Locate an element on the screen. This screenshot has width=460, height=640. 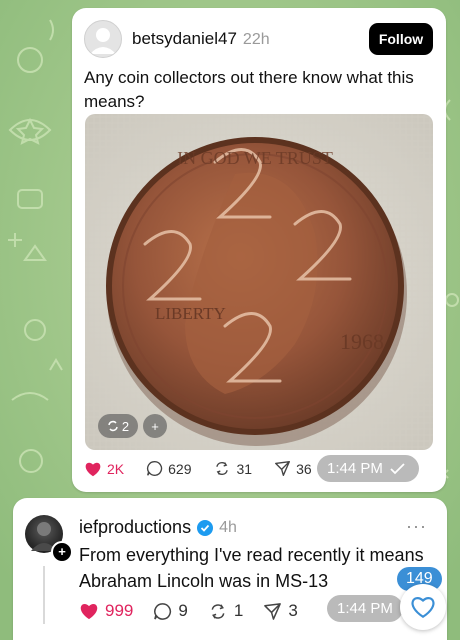
post-author: iefproductions 4h is located at coordinates (158, 527).